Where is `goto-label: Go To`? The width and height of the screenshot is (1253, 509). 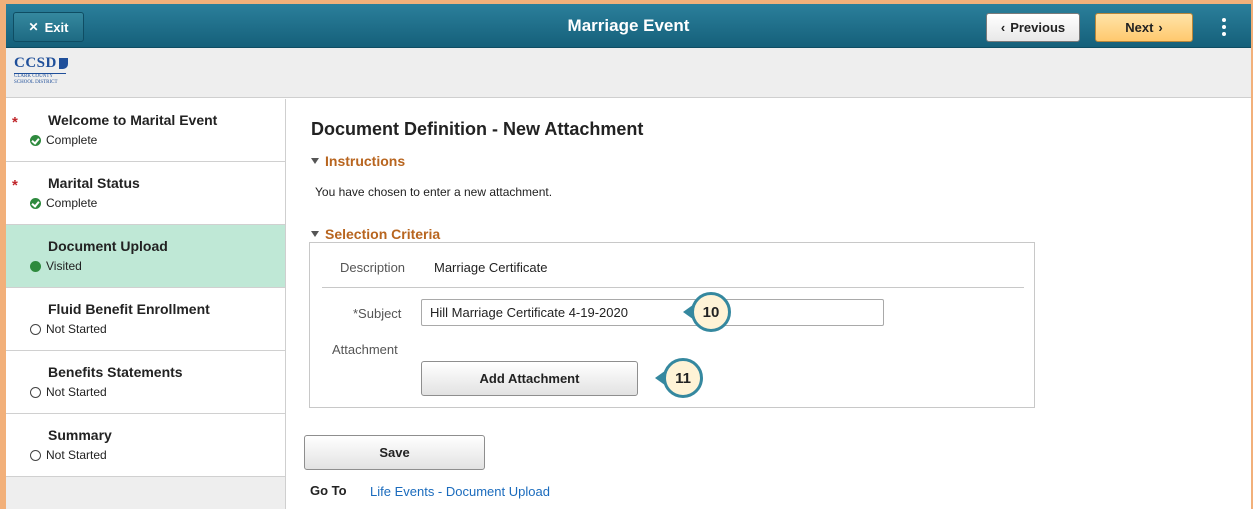 goto-label: Go To is located at coordinates (328, 490).